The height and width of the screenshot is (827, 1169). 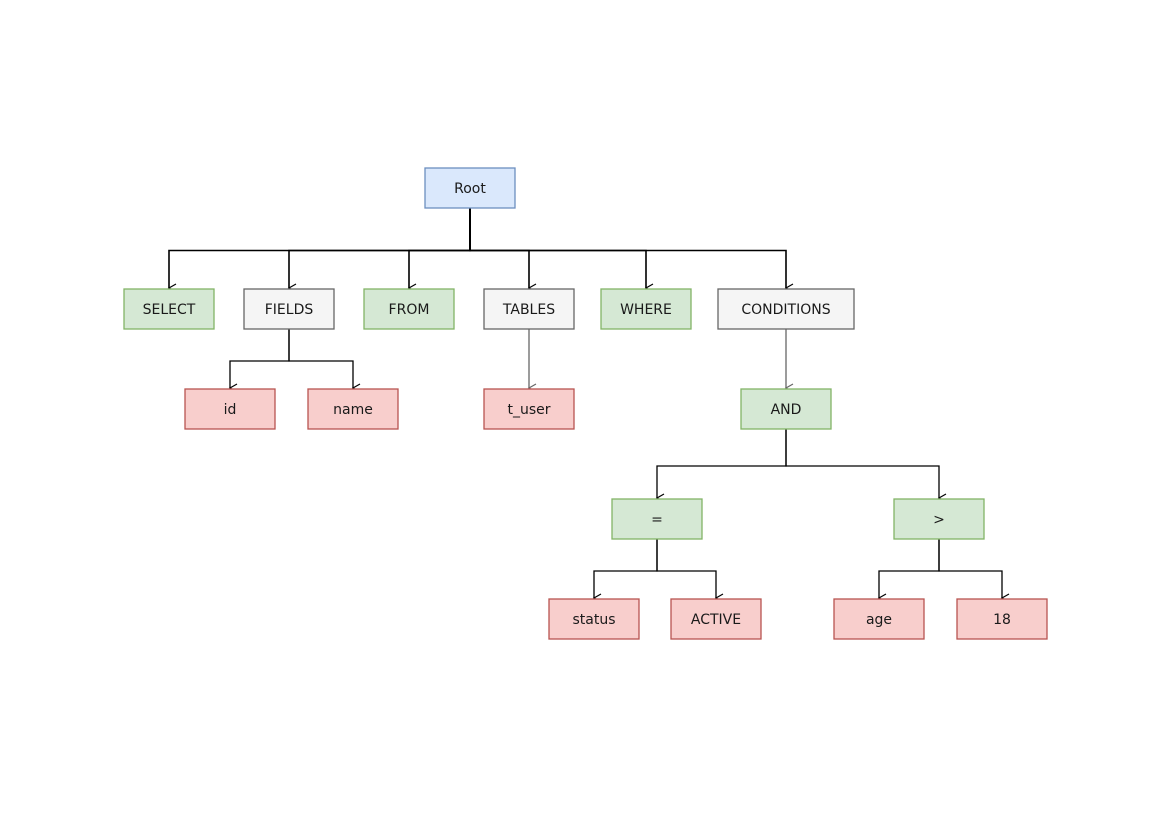 I want to click on node-label: >, so click(x=939, y=520).